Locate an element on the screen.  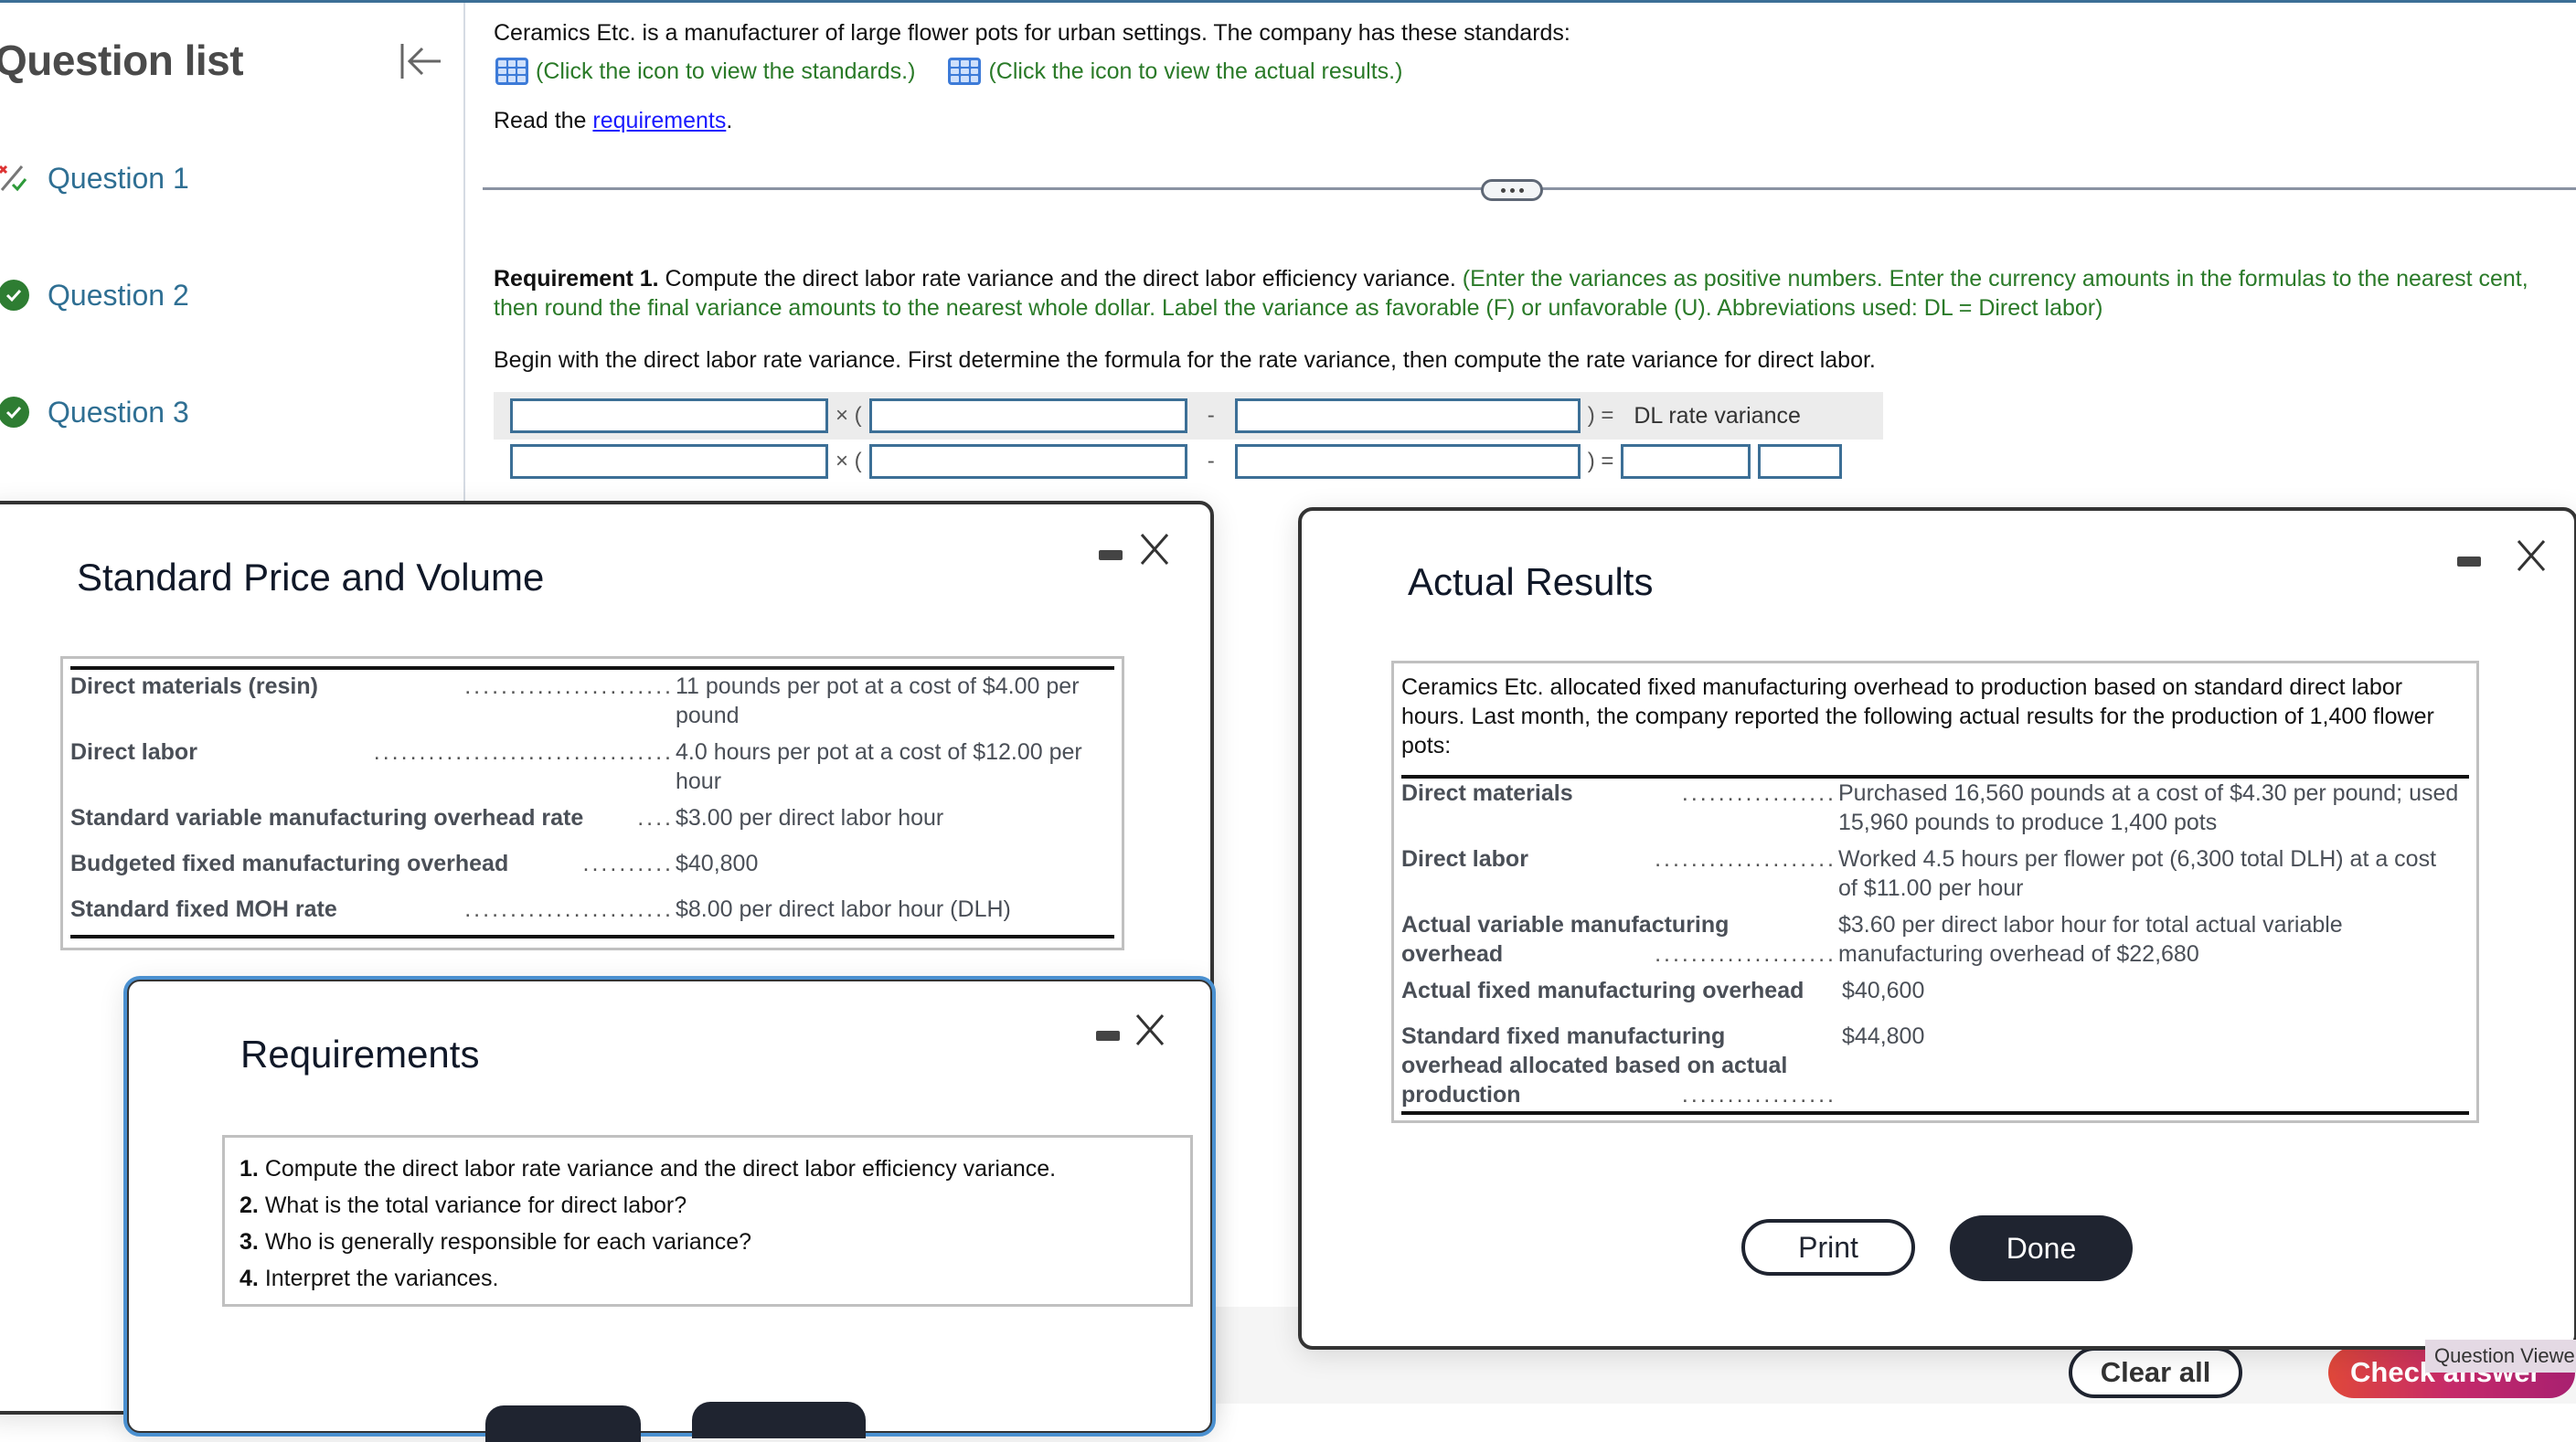
question-2-label: Question 2 is located at coordinates (118, 295).